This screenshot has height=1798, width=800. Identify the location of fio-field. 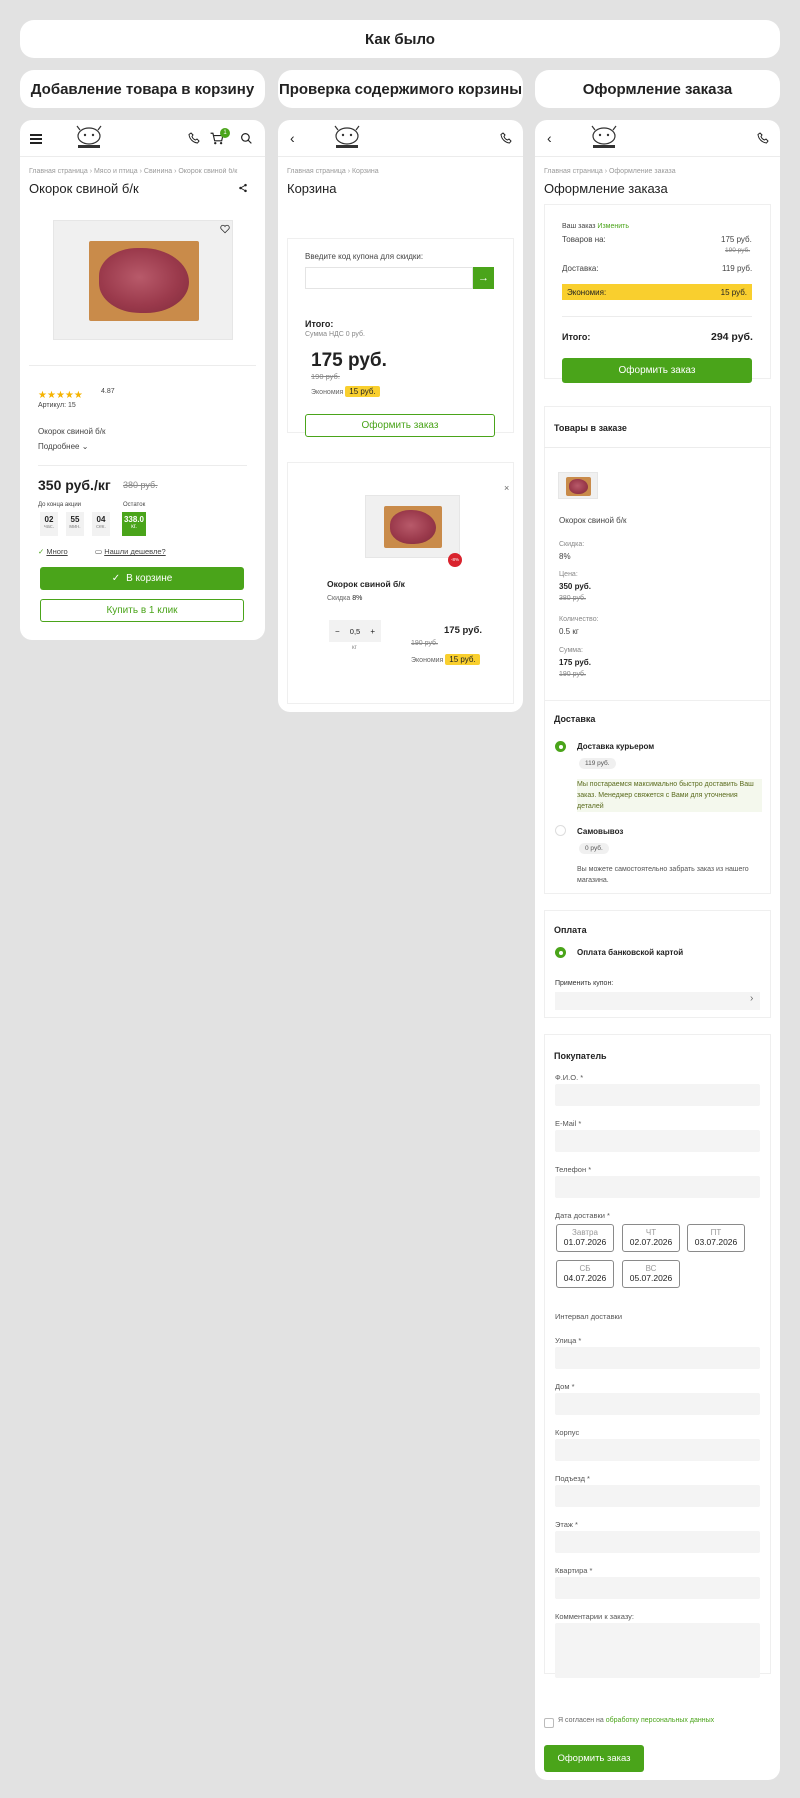
(657, 1095).